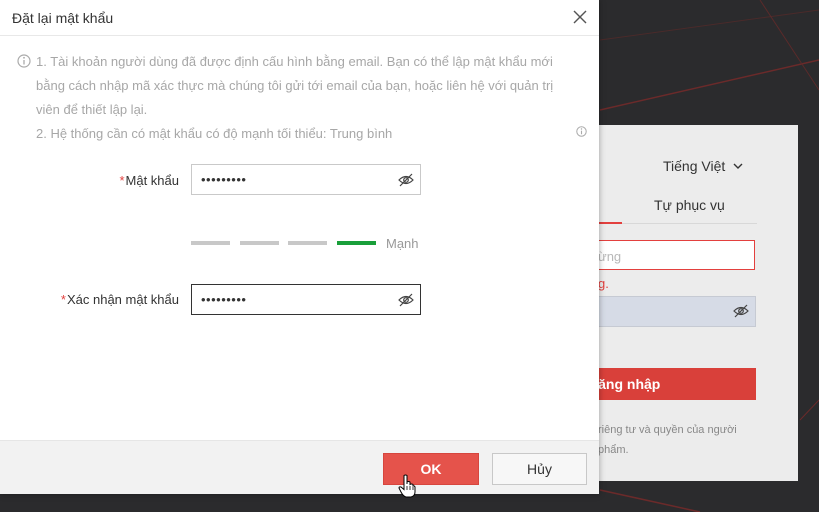  Describe the element at coordinates (694, 166) in the screenshot. I see `language-label: Tiếng Việt` at that location.